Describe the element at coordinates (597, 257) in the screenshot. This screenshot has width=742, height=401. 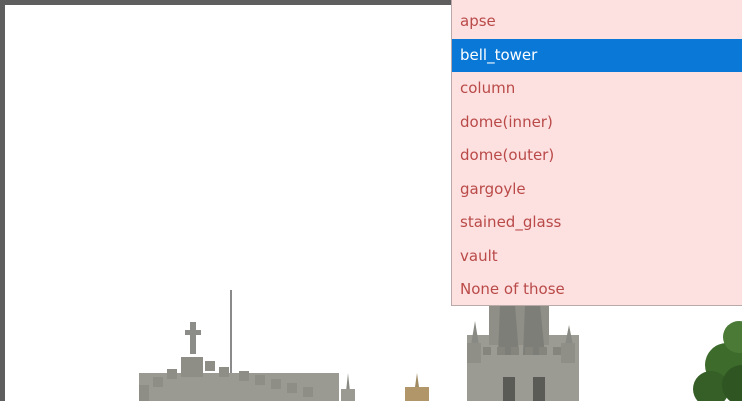
I see `option-vault: vault` at that location.